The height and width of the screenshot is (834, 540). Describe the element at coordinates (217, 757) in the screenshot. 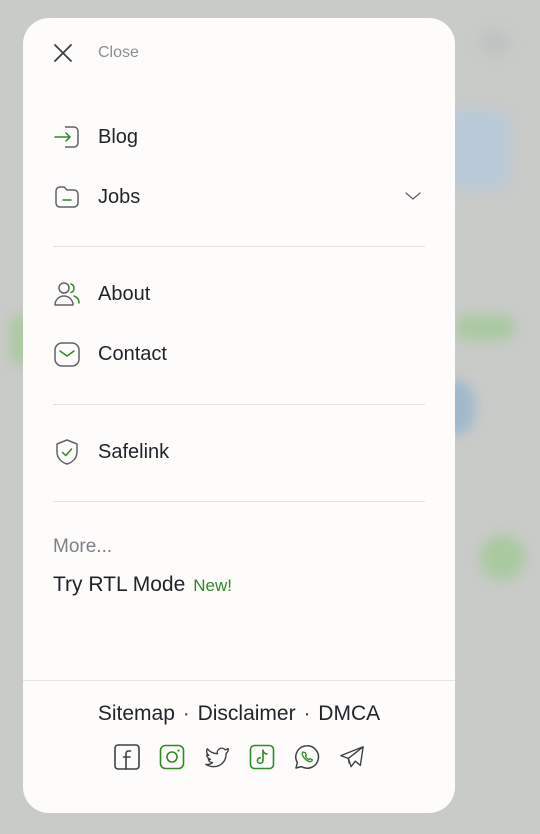

I see `twitter-icon` at that location.